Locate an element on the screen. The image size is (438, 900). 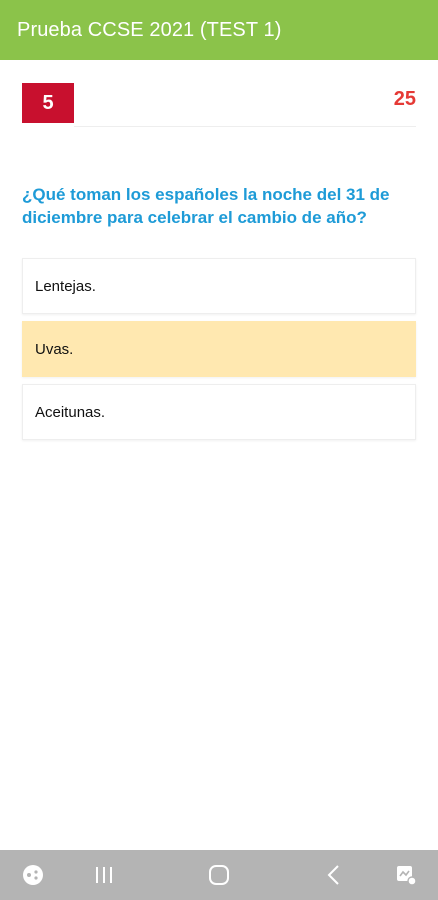
answer-option-label: Uvas. is located at coordinates (54, 349).